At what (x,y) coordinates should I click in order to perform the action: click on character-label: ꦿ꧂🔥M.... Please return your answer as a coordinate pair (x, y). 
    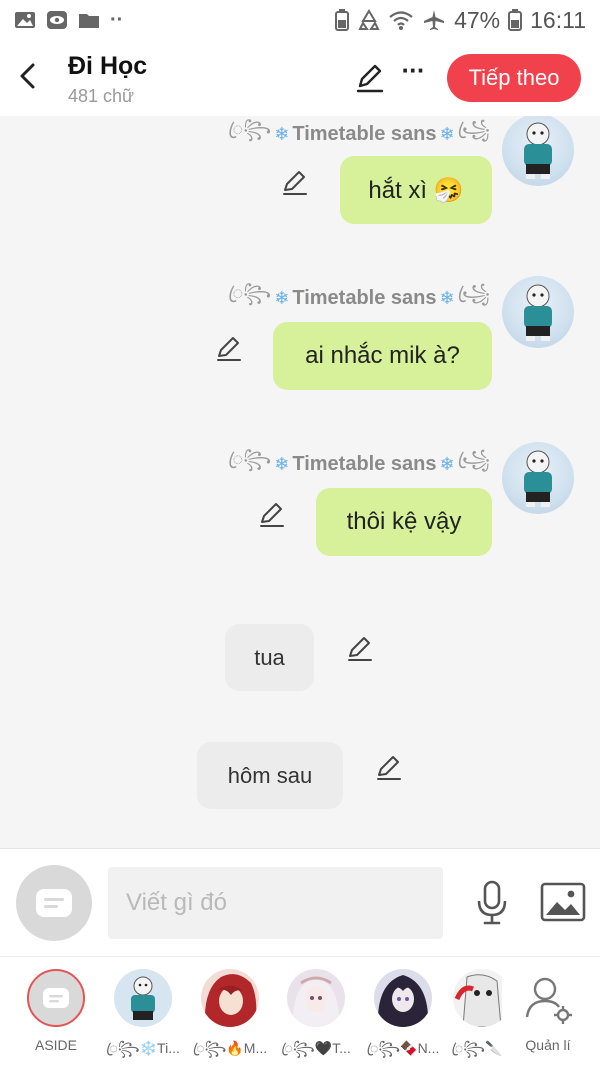
    Looking at the image, I should click on (230, 1048).